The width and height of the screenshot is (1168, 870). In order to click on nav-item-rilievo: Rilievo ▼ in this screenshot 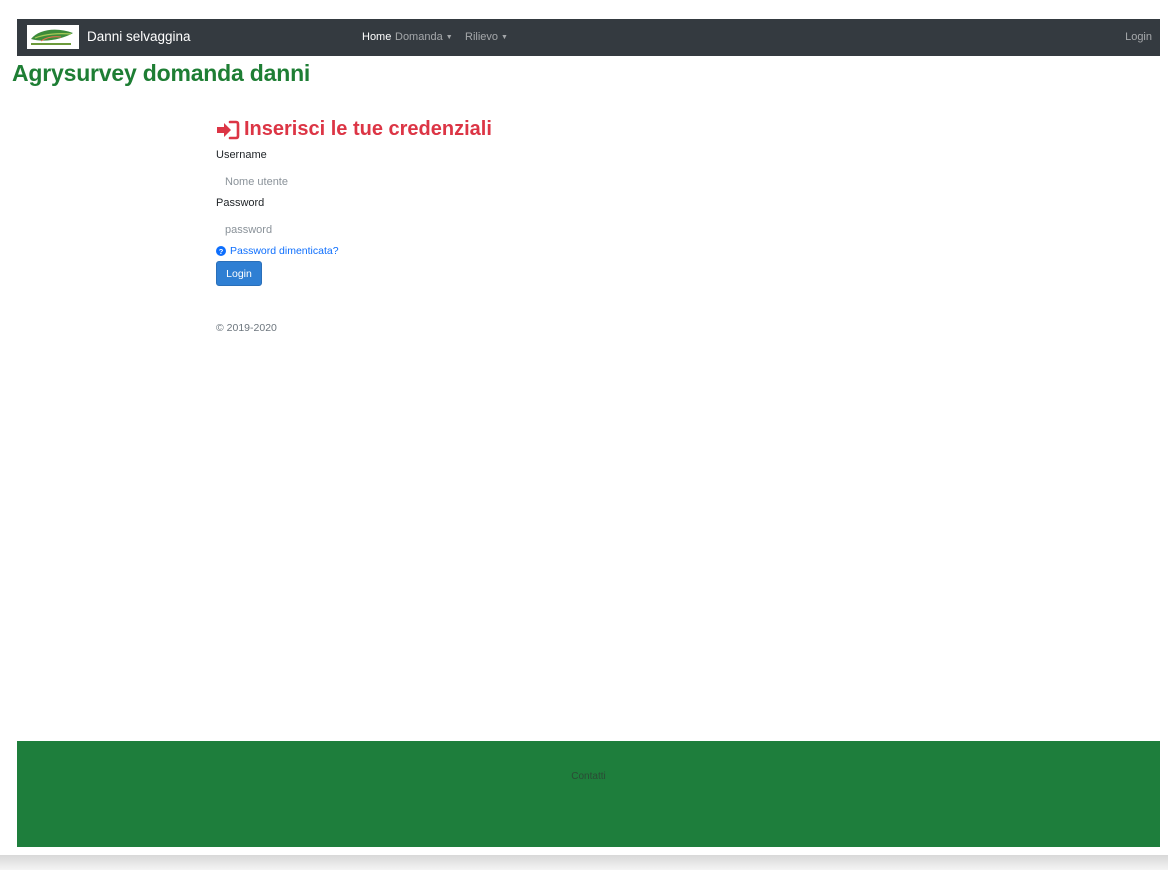, I will do `click(486, 37)`.